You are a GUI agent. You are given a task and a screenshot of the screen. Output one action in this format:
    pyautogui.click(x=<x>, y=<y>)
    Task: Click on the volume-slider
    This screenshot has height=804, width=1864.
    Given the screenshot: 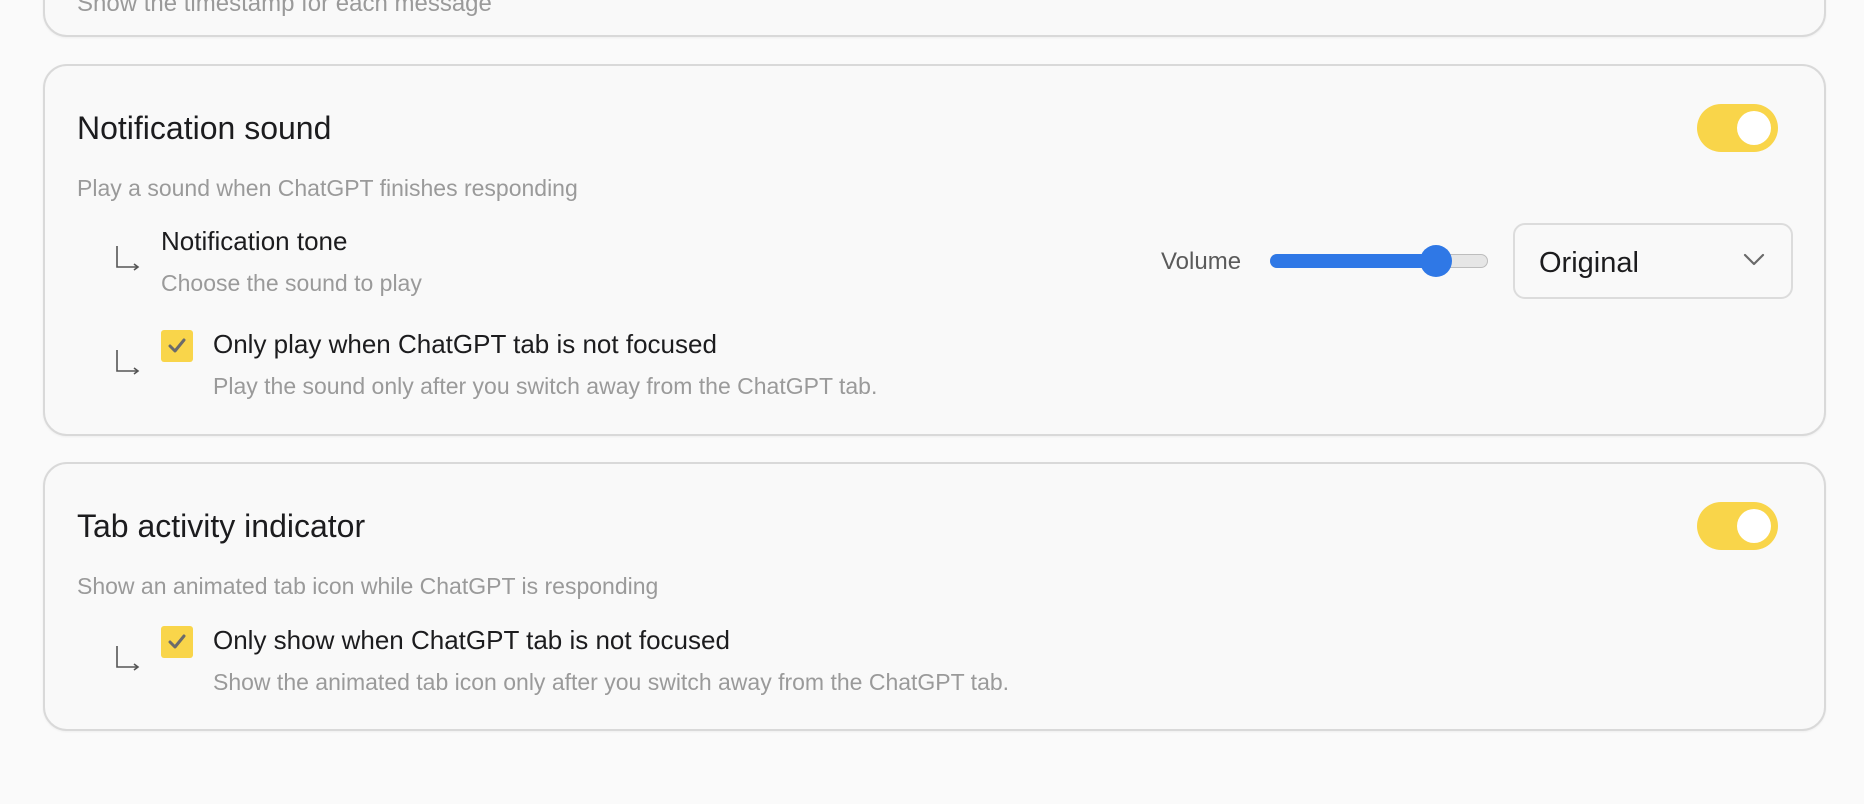 What is the action you would take?
    pyautogui.click(x=1379, y=261)
    